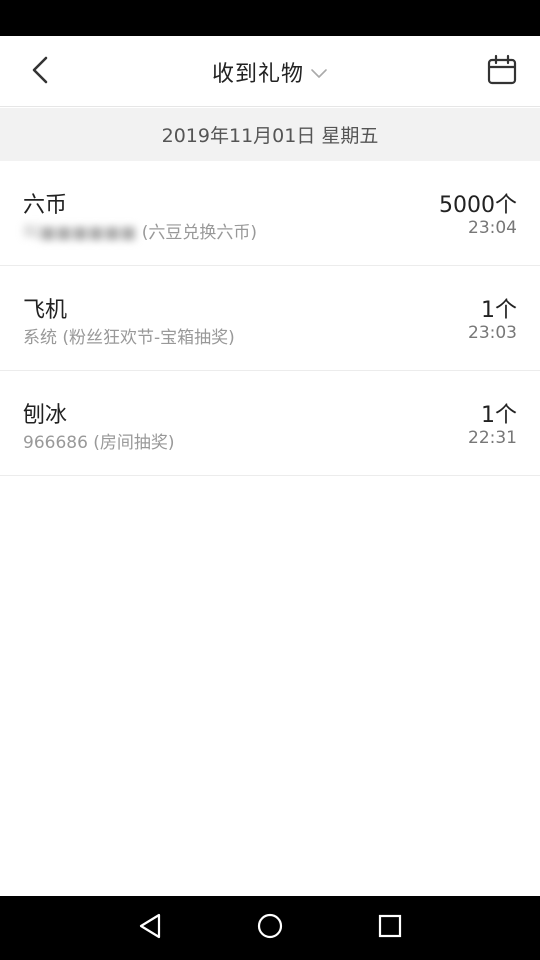 The width and height of the screenshot is (540, 960). I want to click on gift-name: 六币, so click(45, 205).